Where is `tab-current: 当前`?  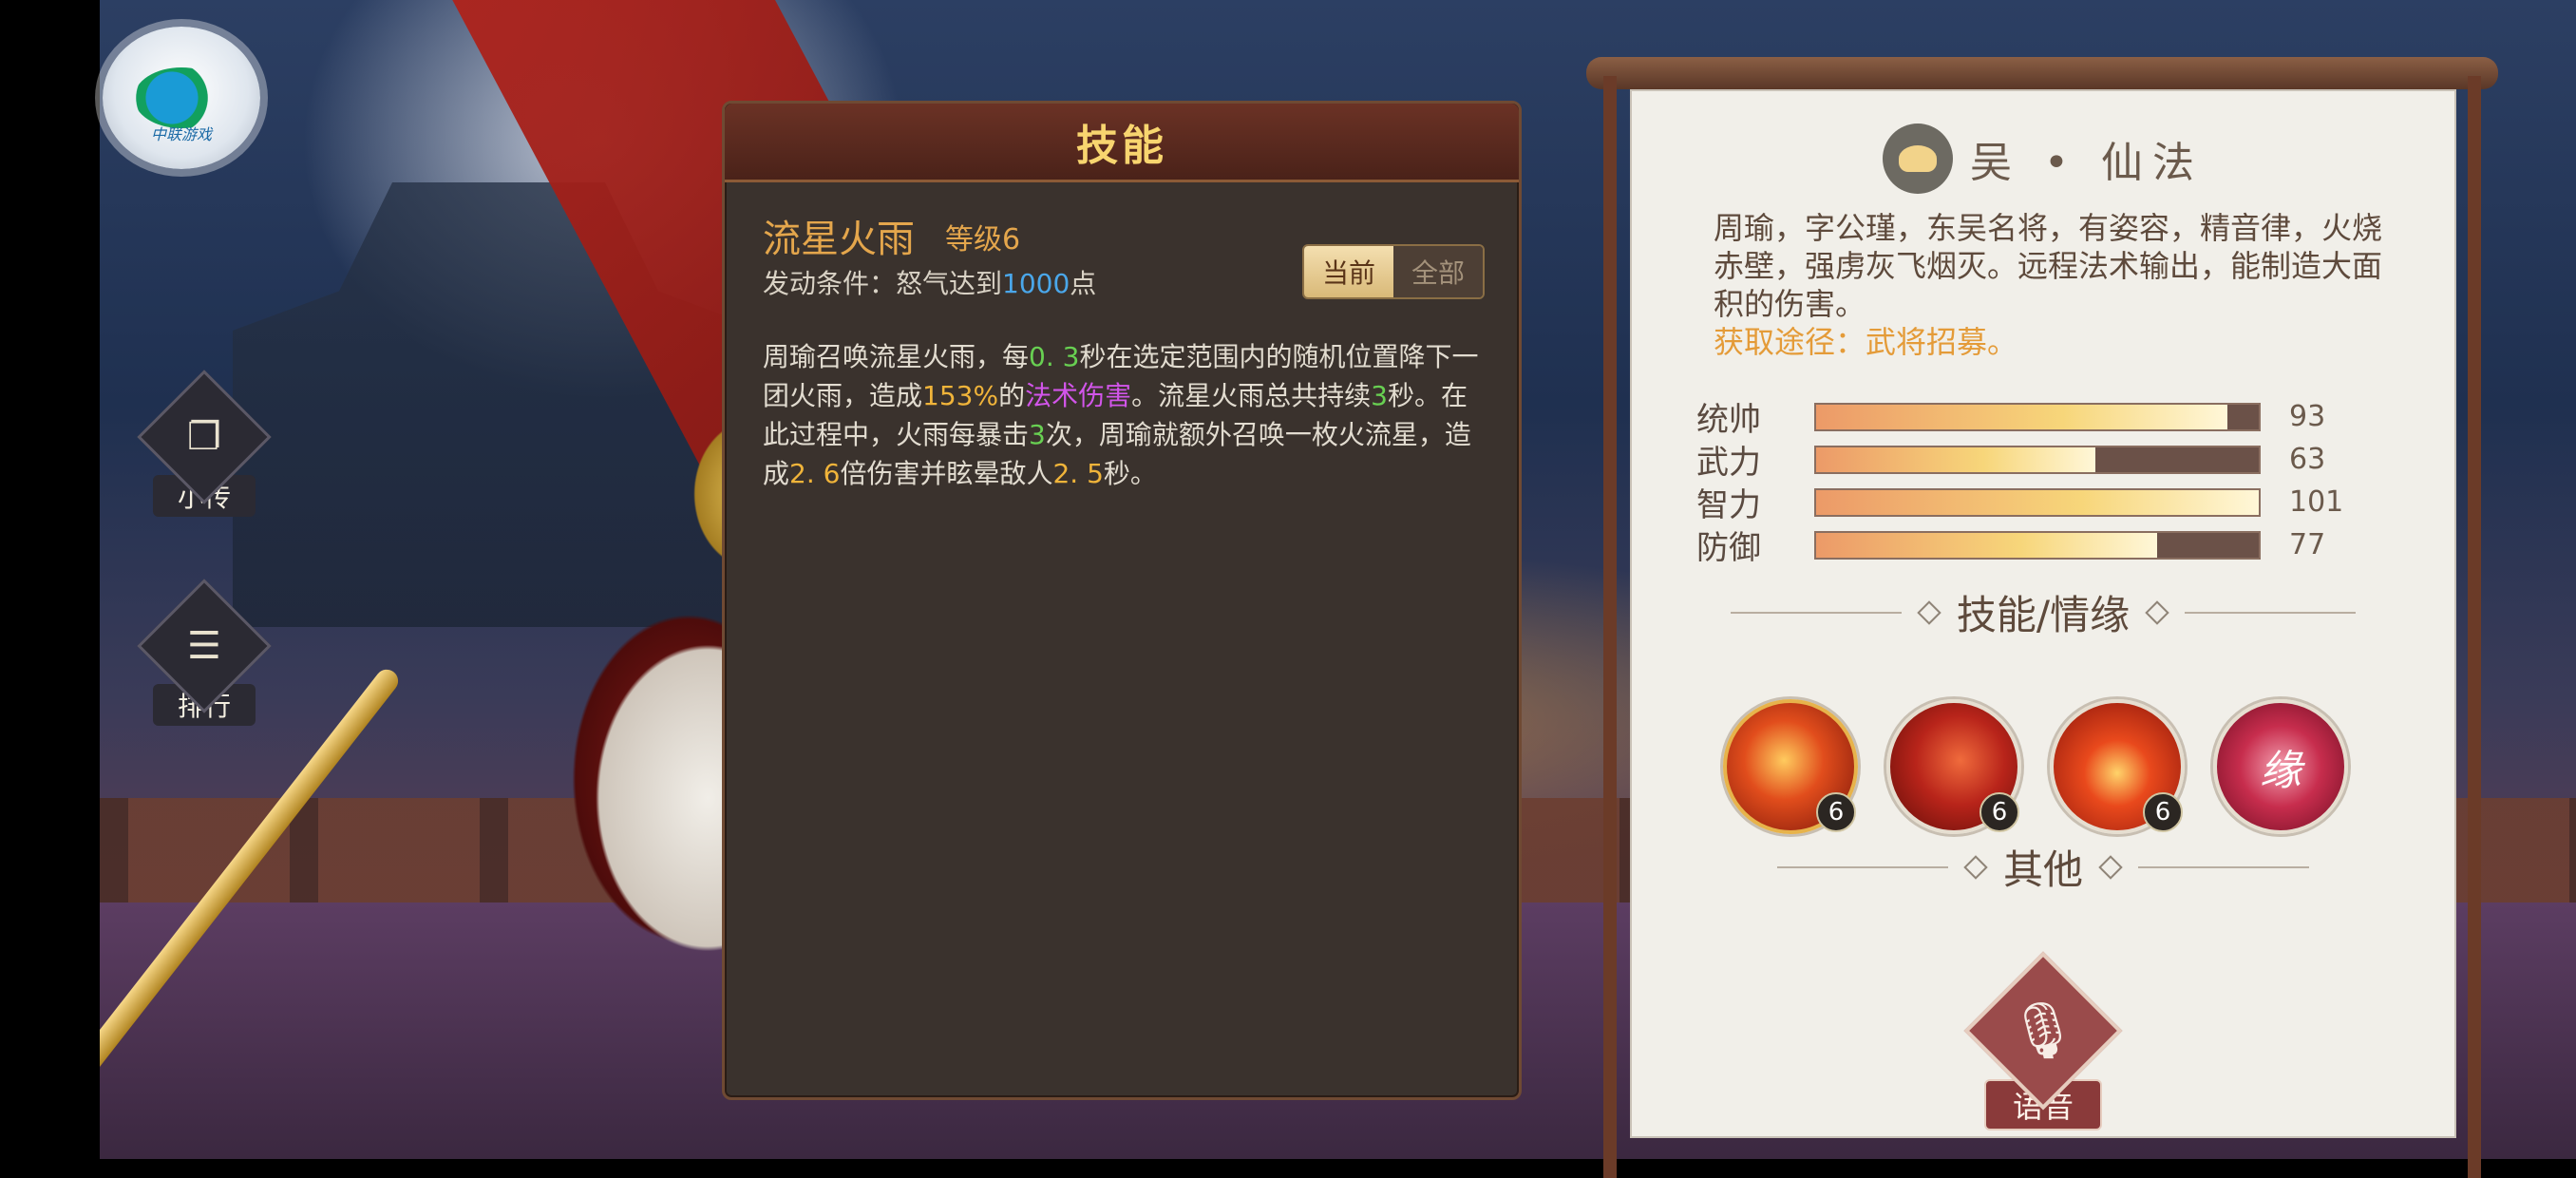
tab-current: 当前 is located at coordinates (1348, 271).